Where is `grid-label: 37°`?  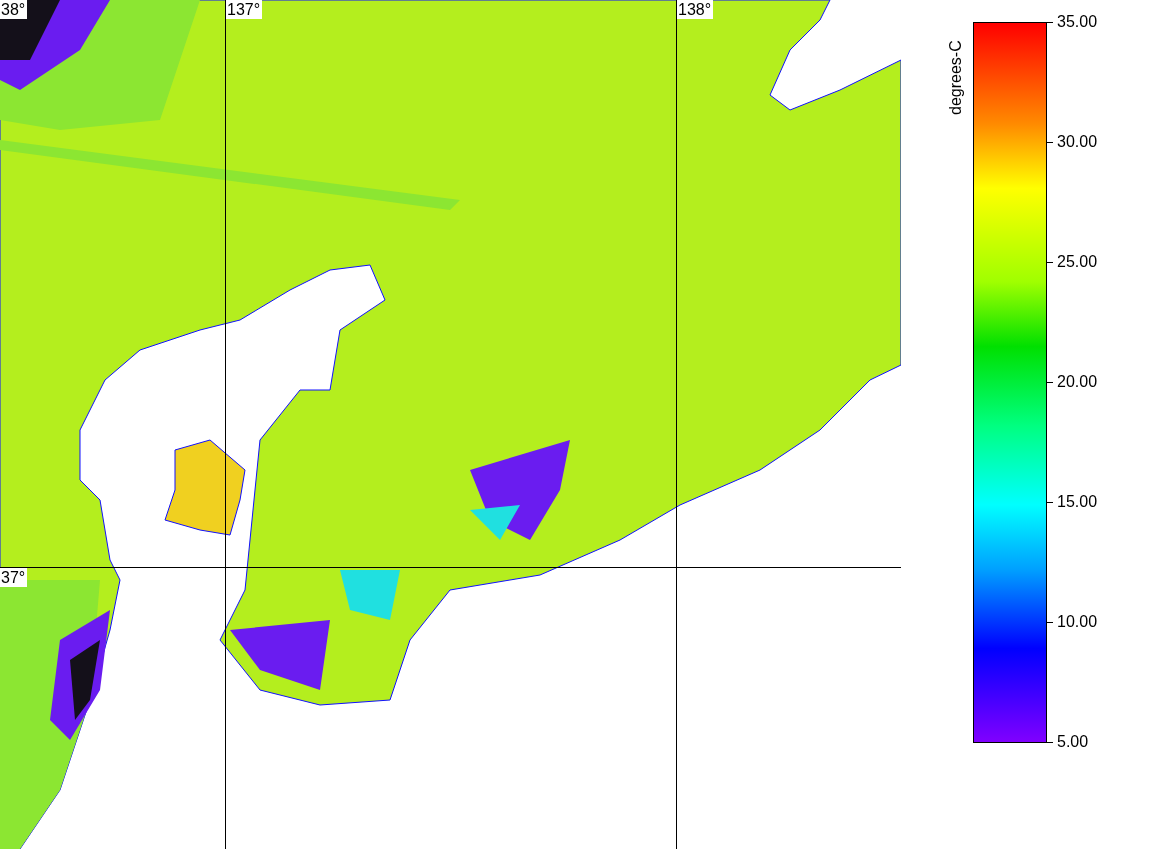 grid-label: 37° is located at coordinates (14, 577).